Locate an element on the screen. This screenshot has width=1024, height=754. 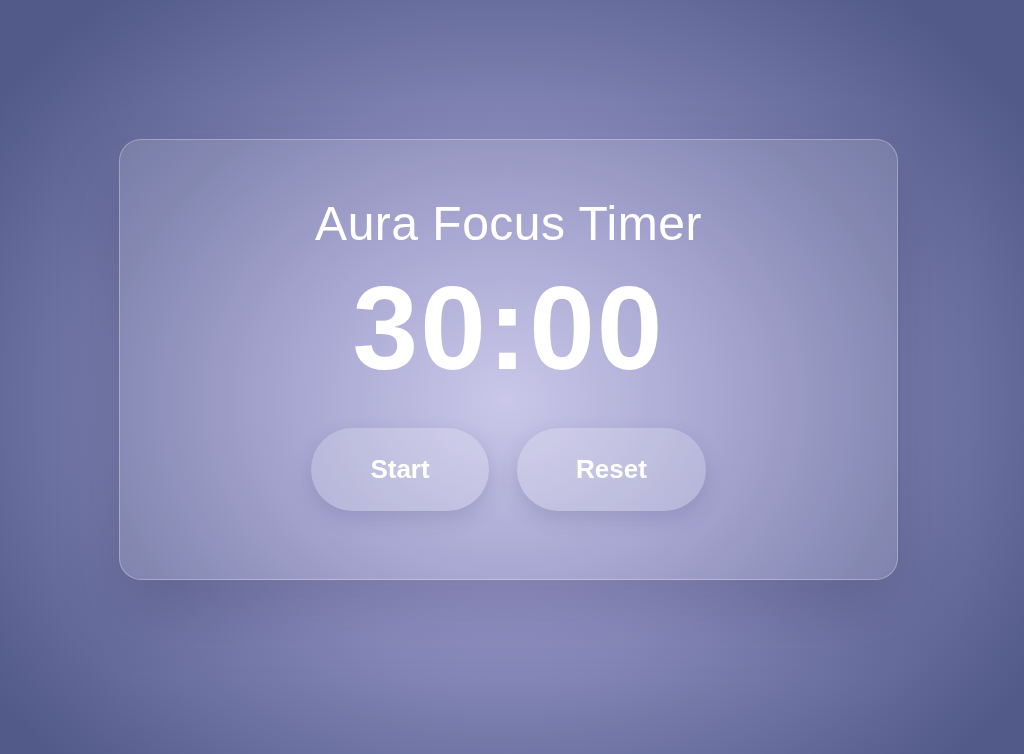
start-button: Start is located at coordinates (400, 469).